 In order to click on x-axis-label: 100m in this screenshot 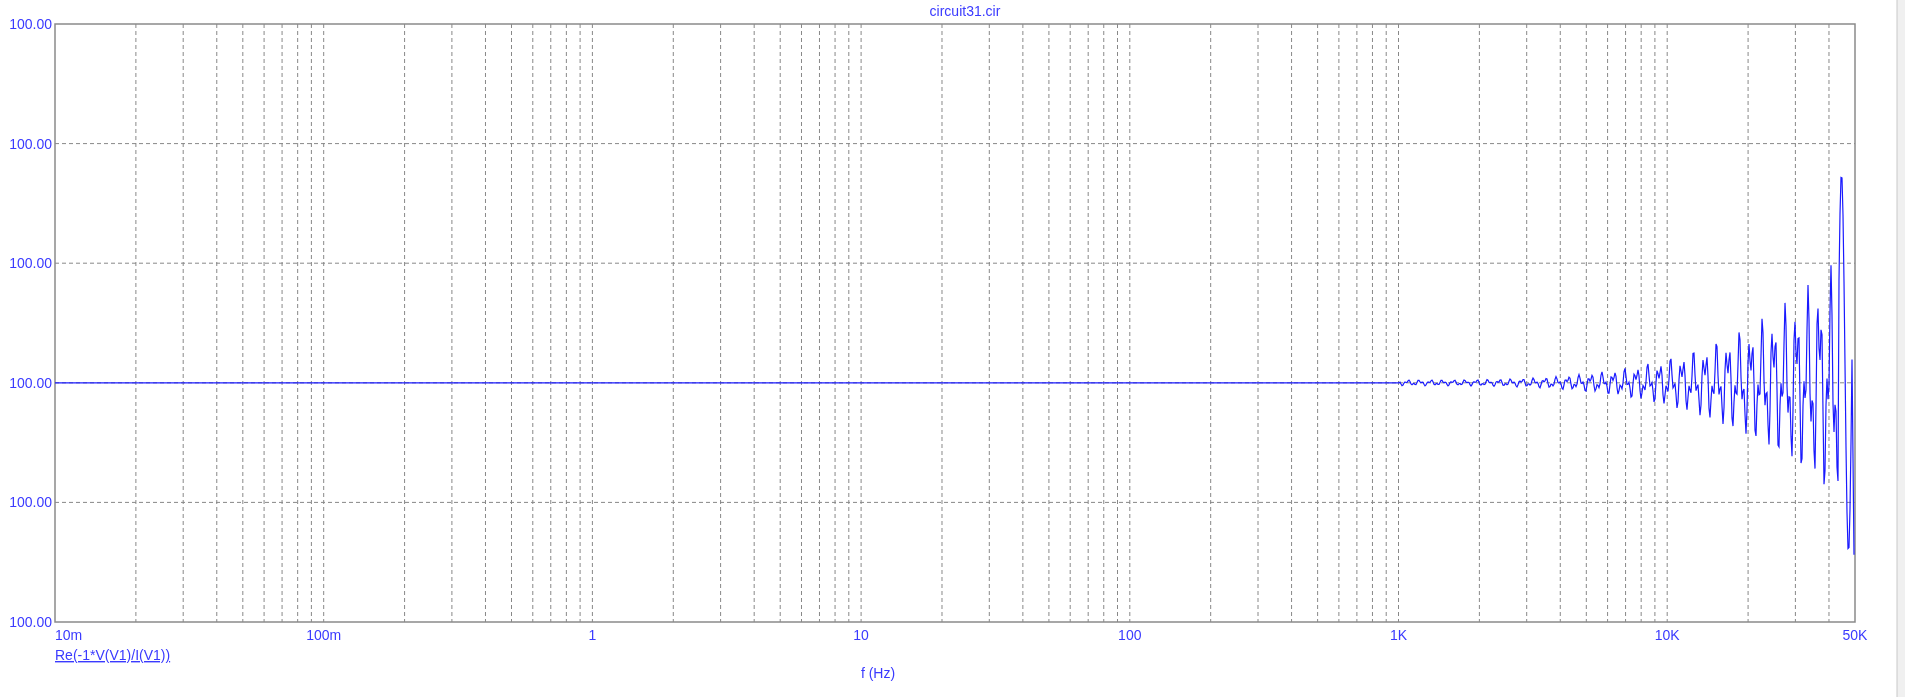, I will do `click(324, 635)`.